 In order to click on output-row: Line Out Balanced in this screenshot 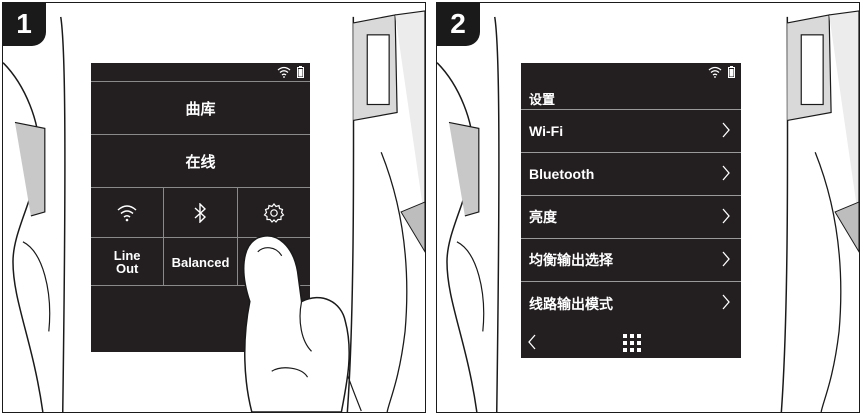, I will do `click(200, 261)`.